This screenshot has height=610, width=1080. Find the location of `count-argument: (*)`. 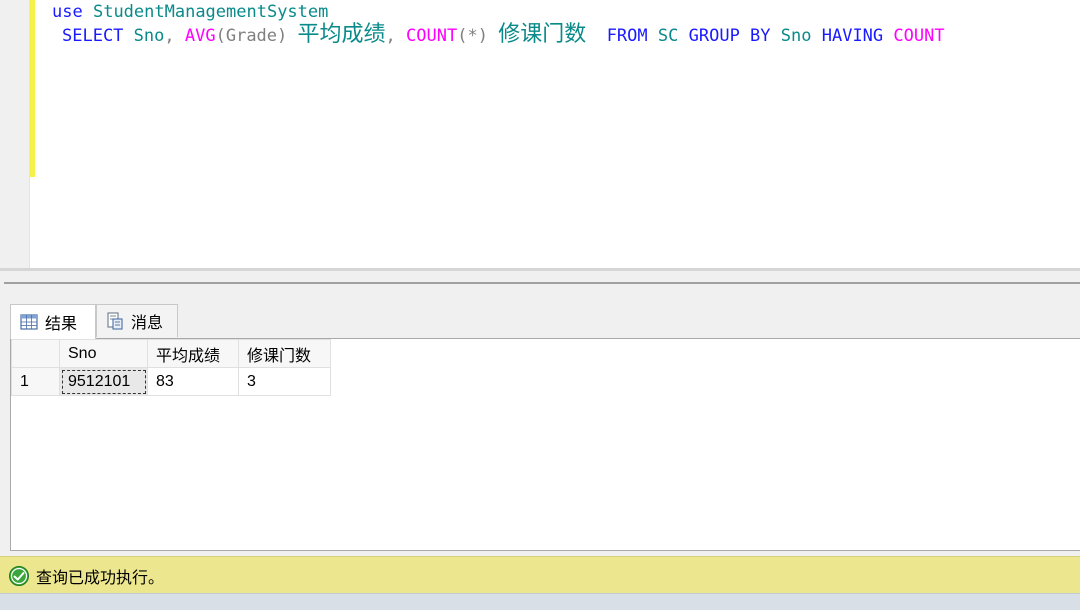

count-argument: (*) is located at coordinates (472, 36).